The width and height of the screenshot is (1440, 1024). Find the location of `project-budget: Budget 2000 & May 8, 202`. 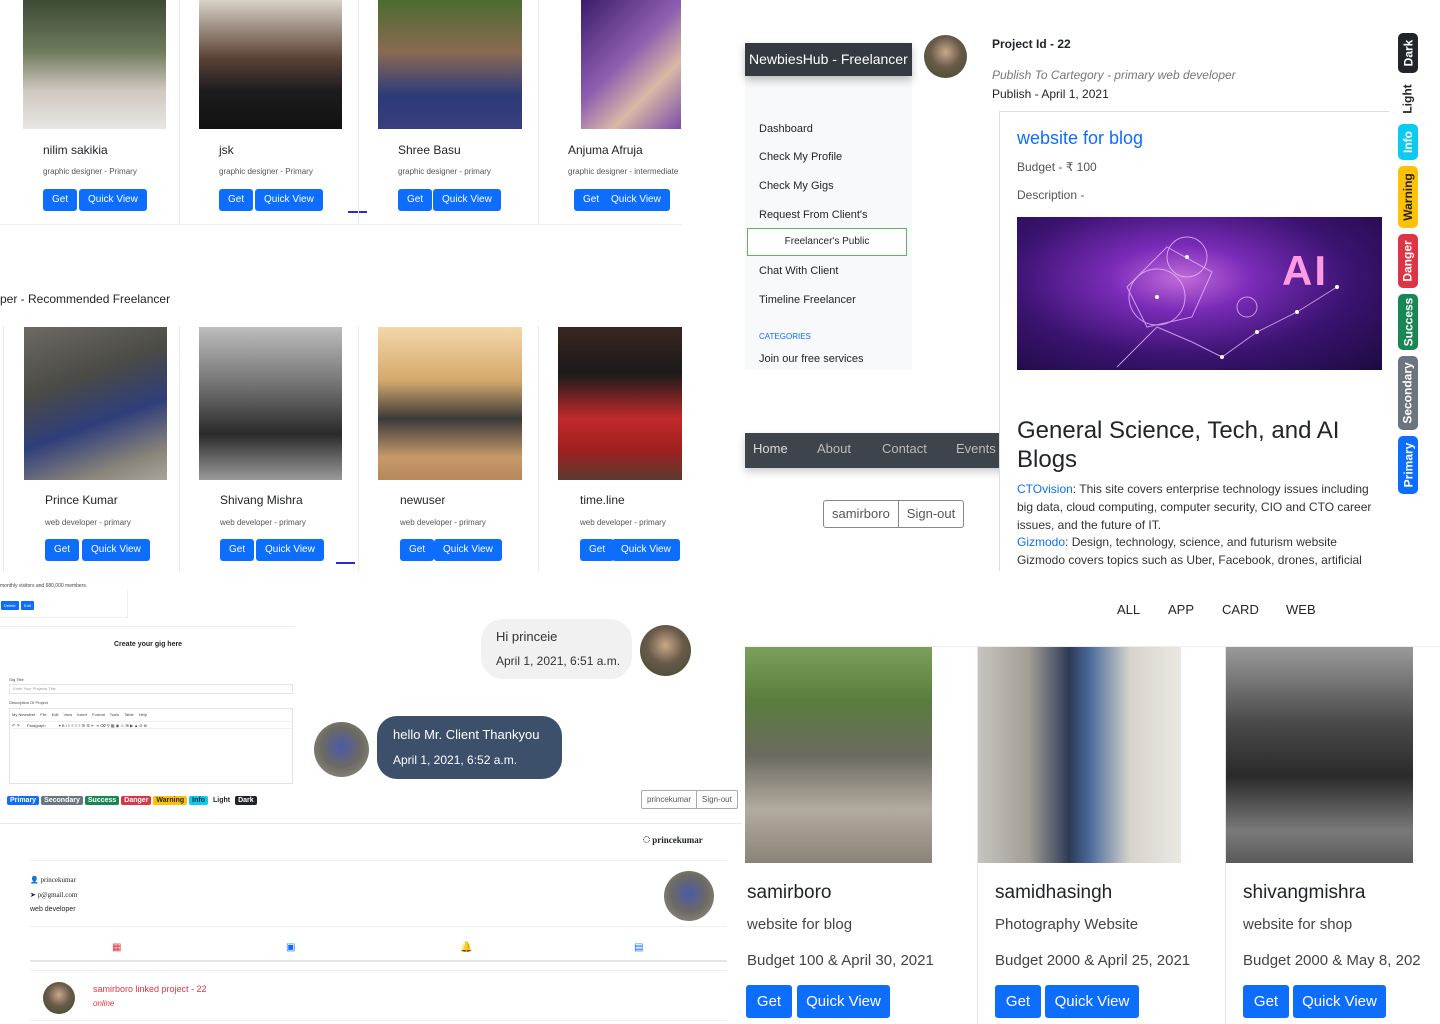

project-budget: Budget 2000 & May 8, 202 is located at coordinates (1332, 960).